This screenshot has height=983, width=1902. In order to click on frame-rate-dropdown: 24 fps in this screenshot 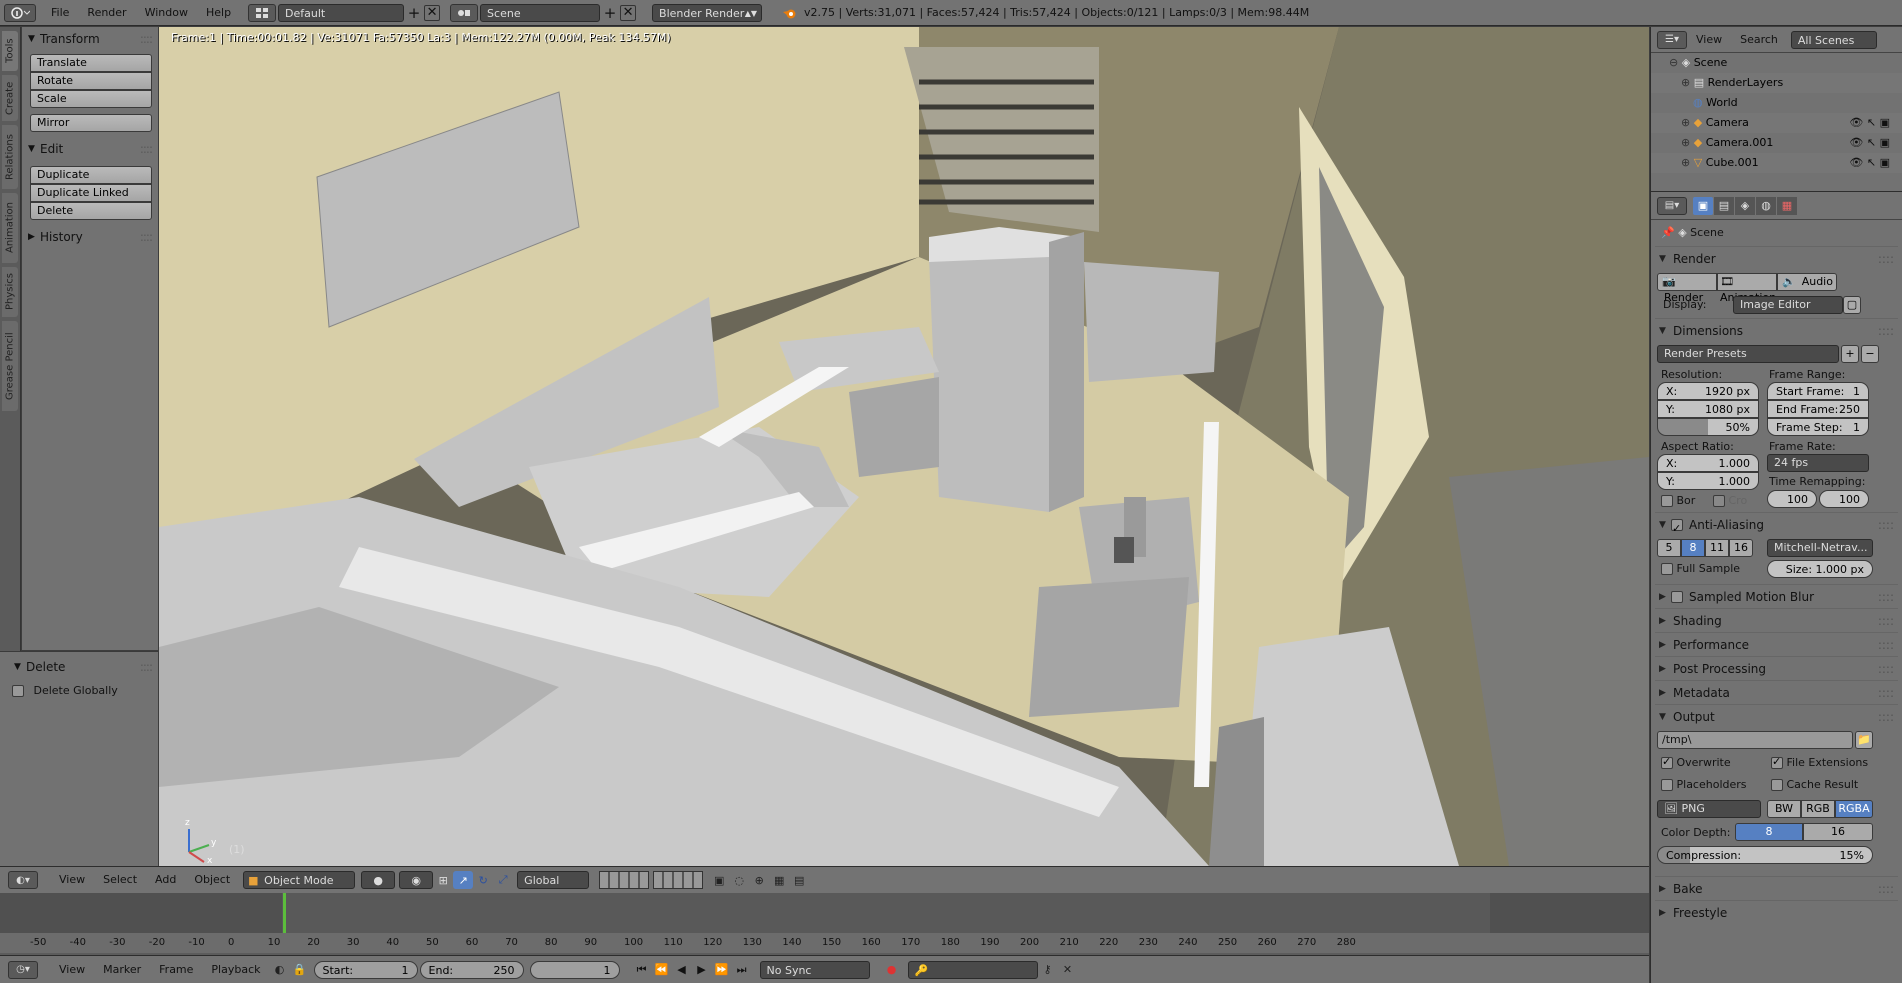, I will do `click(1818, 463)`.